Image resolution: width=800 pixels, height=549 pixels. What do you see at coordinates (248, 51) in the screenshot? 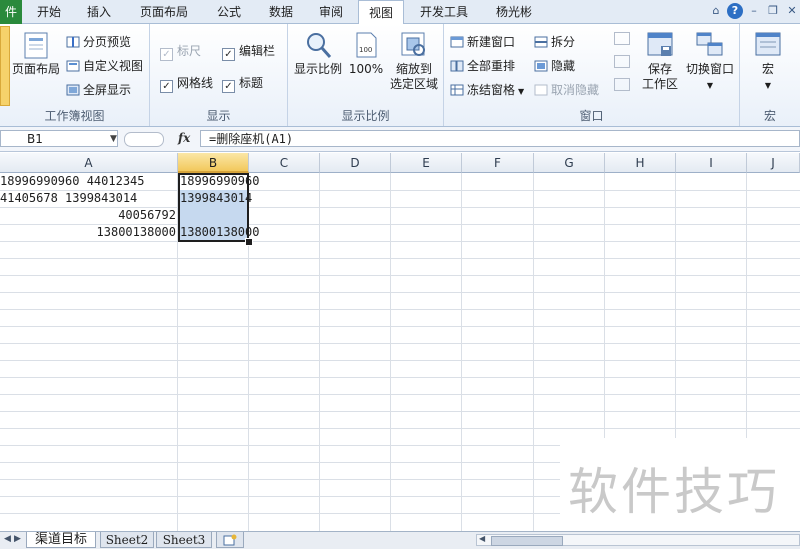
I see `formula-bar-checkbox: ✓ 编辑栏` at bounding box center [248, 51].